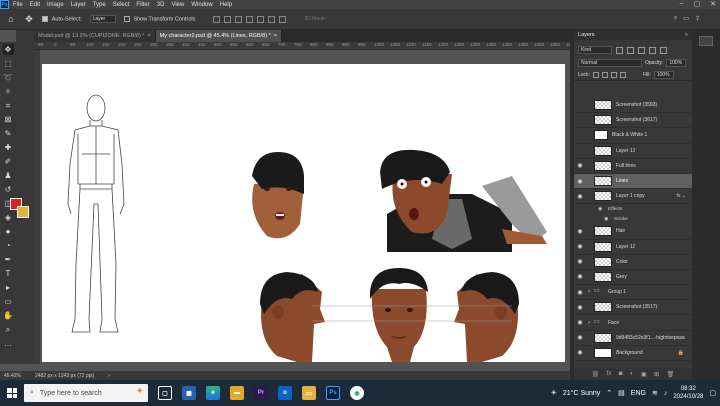  What do you see at coordinates (8, 77) in the screenshot?
I see `lasso-tool-icon: ➰` at bounding box center [8, 77].